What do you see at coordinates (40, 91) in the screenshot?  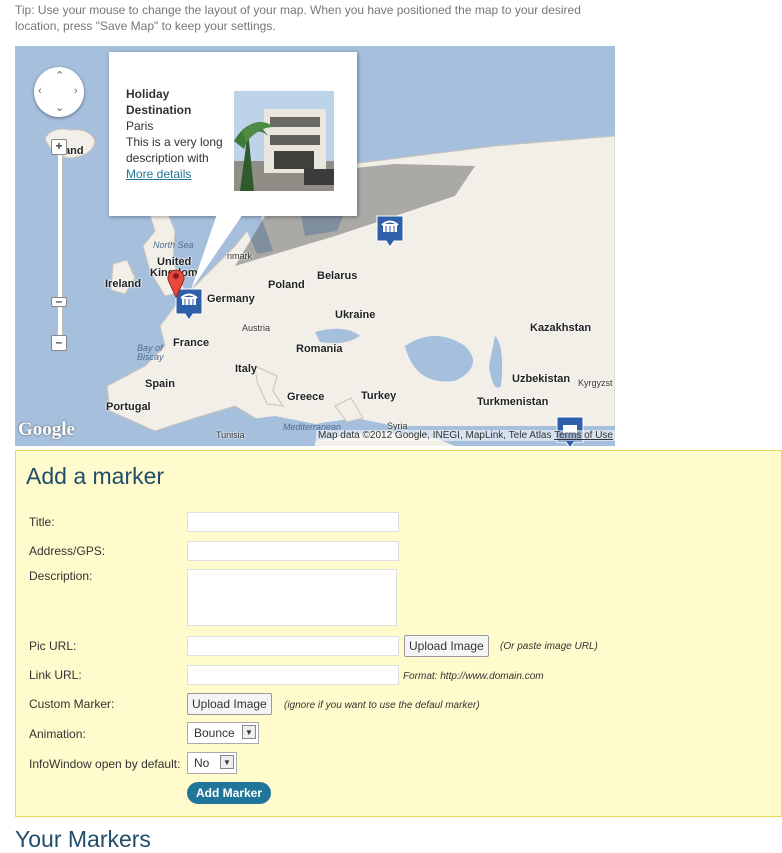 I see `pan-left-icon: ‹` at bounding box center [40, 91].